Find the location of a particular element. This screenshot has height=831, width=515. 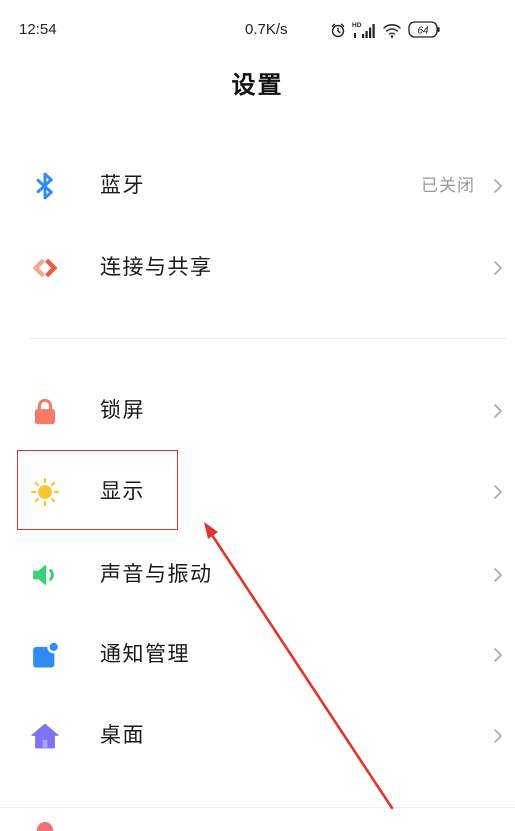

network-speed: 0.7K/s is located at coordinates (266, 29).